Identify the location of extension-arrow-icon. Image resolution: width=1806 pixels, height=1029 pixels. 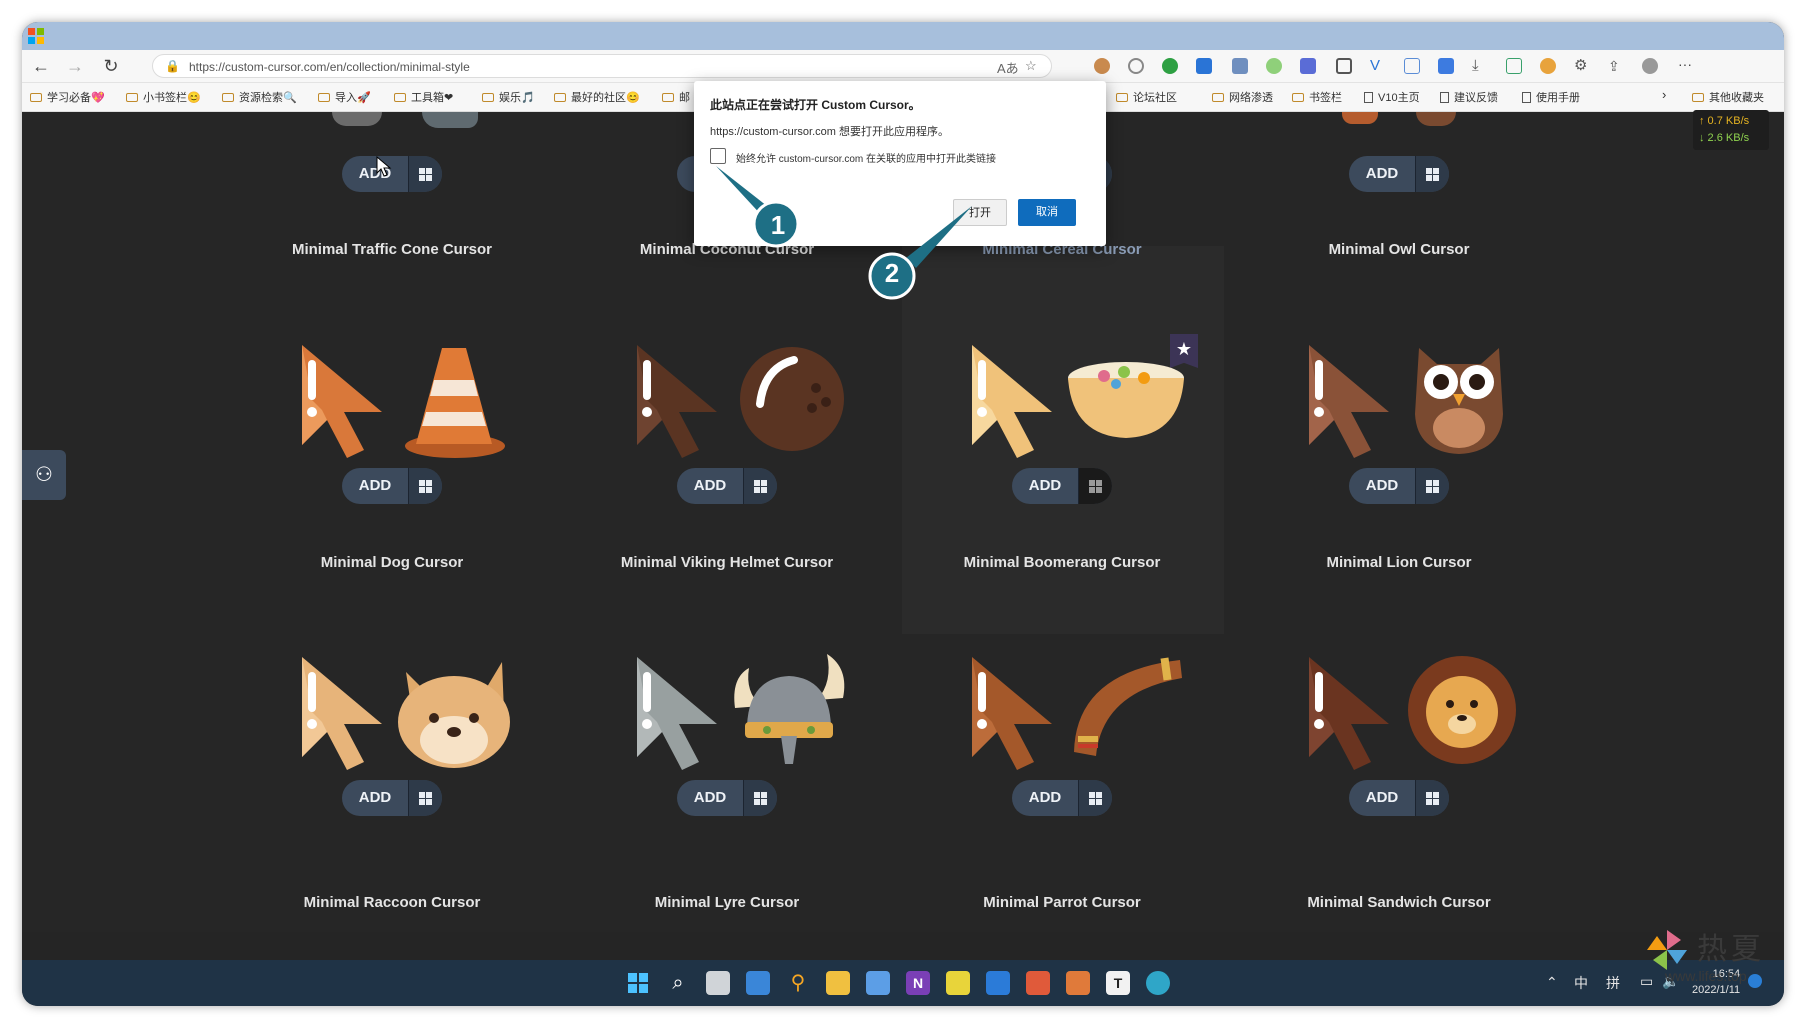
(1308, 66).